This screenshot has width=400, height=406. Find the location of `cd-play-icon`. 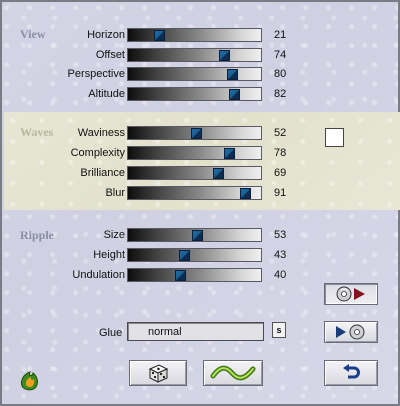

cd-play-icon is located at coordinates (350, 294).